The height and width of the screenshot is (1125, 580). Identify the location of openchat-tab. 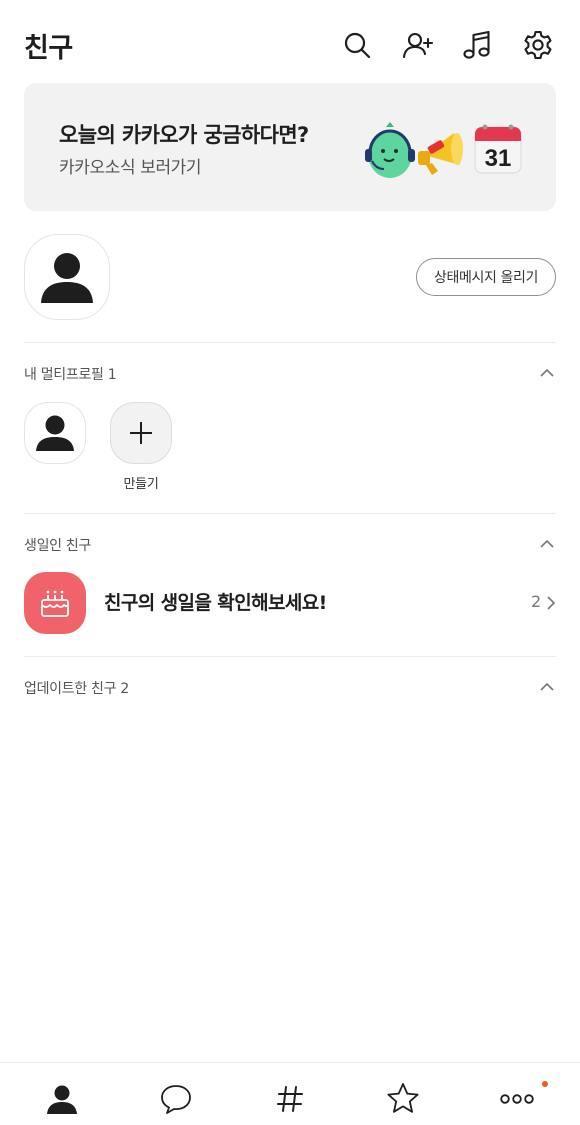
(290, 1099).